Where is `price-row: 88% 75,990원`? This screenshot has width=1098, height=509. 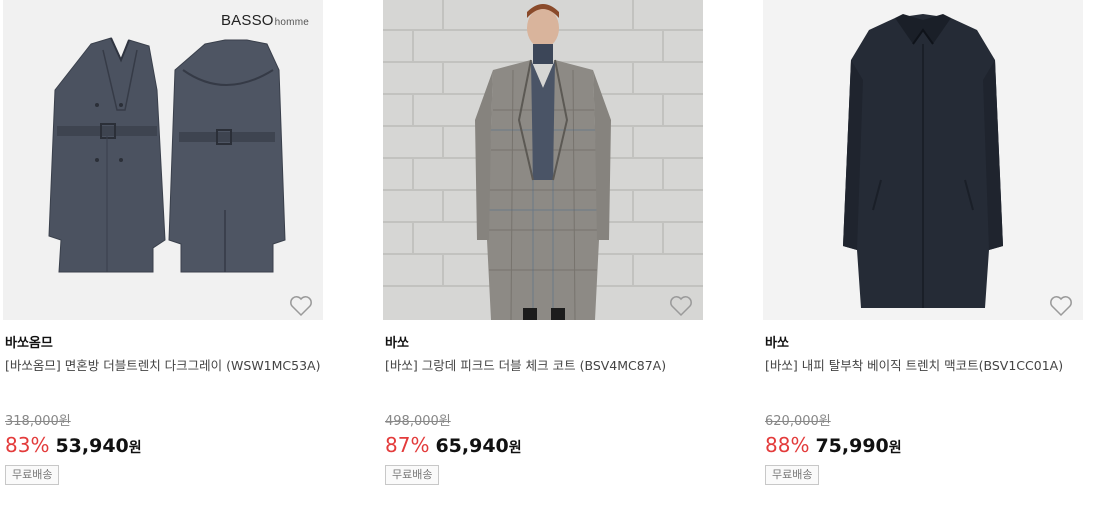
price-row: 88% 75,990원 is located at coordinates (833, 445).